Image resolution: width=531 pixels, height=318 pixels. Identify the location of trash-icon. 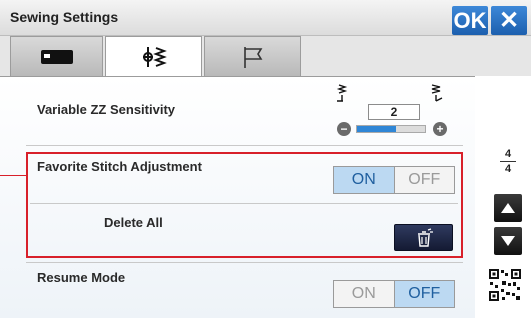
(425, 237).